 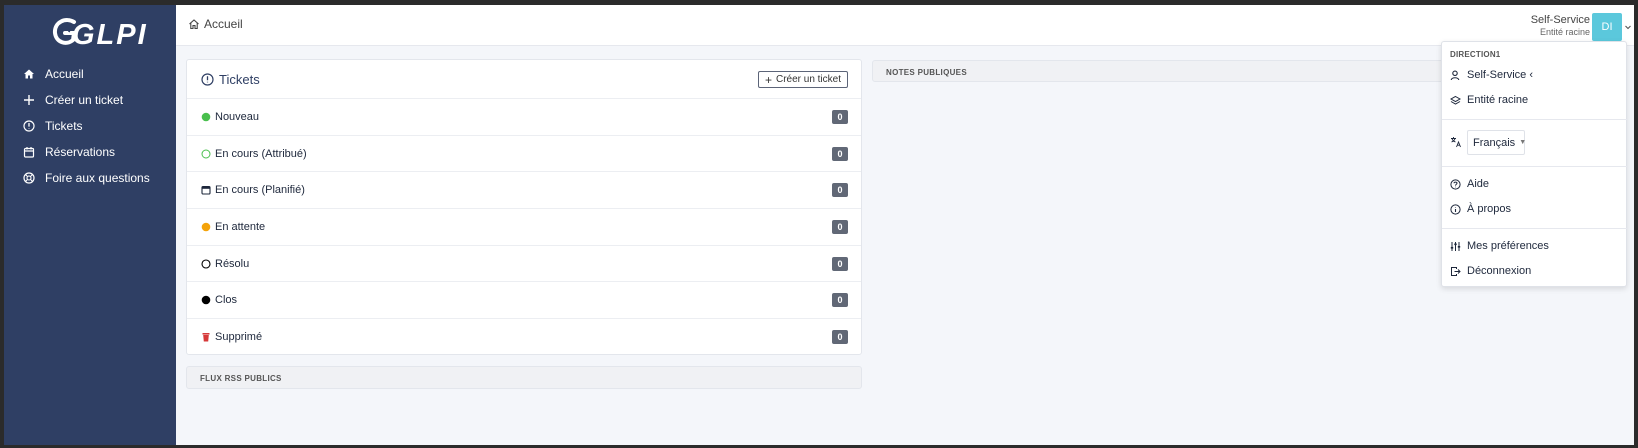 What do you see at coordinates (1560, 20) in the screenshot?
I see `current-profile: Self-Service` at bounding box center [1560, 20].